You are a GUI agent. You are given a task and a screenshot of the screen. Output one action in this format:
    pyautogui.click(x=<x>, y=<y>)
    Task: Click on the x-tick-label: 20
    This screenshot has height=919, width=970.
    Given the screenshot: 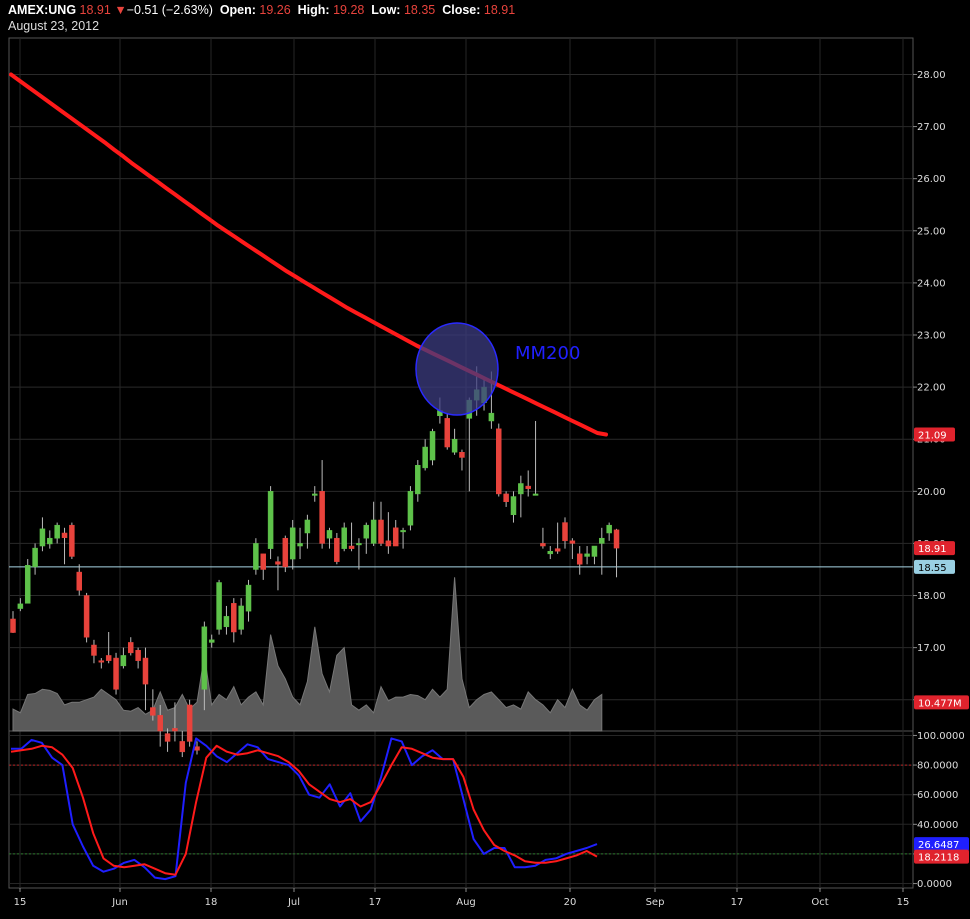 What is the action you would take?
    pyautogui.click(x=570, y=902)
    